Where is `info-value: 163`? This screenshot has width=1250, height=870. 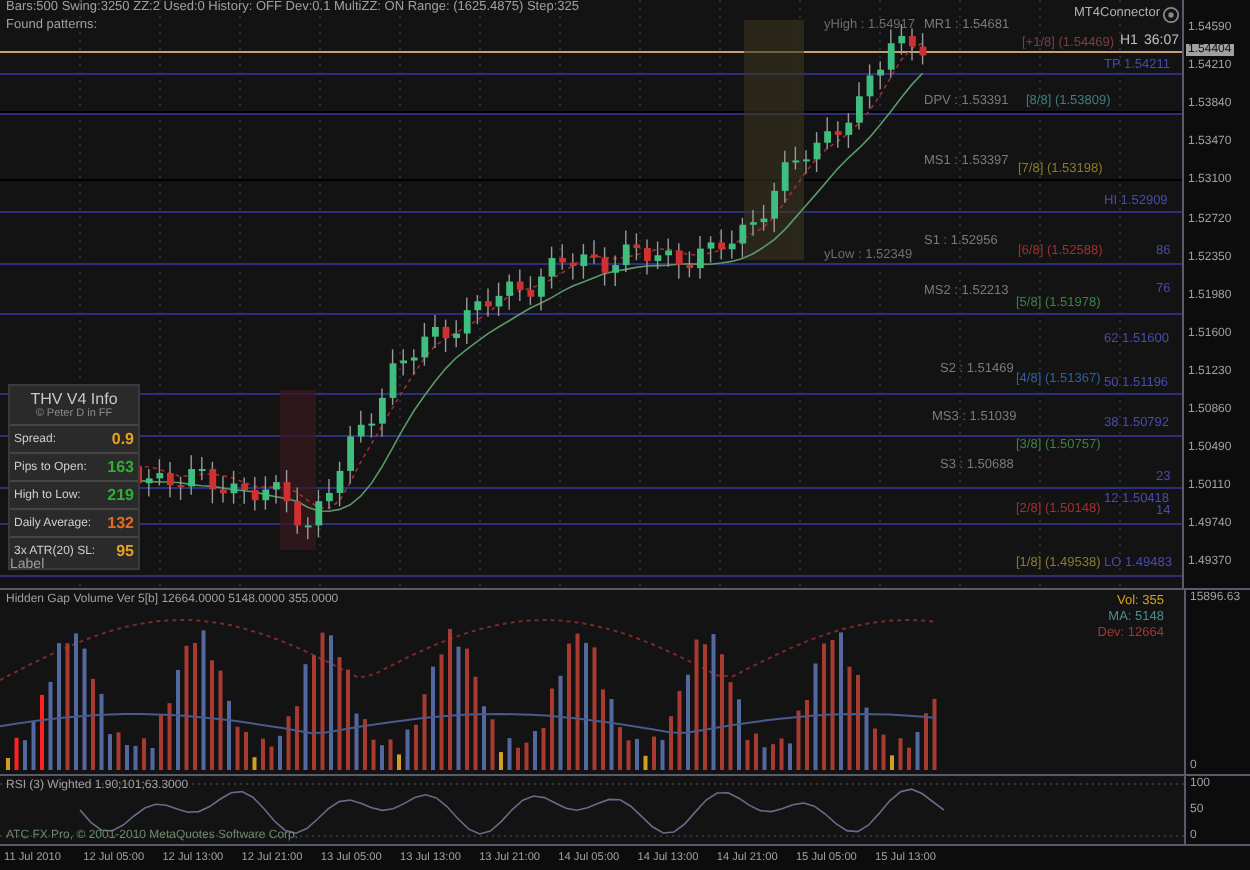
info-value: 163 is located at coordinates (120, 467).